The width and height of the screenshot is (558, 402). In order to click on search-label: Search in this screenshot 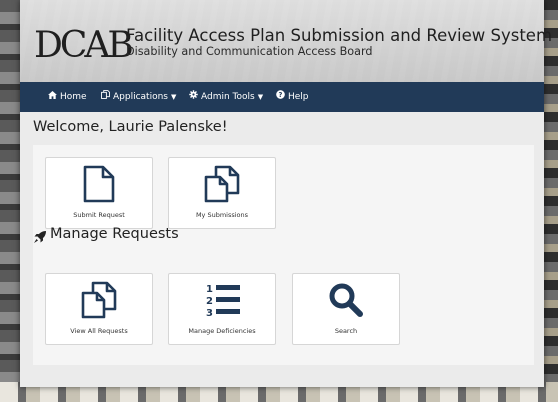, I will do `click(346, 331)`.